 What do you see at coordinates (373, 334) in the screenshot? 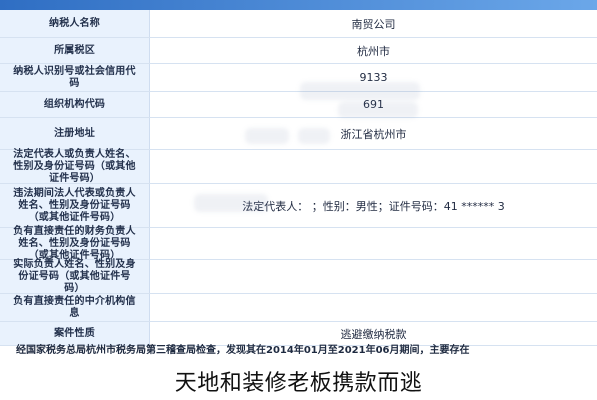
I see `row-value: 逃避缴纳税款` at bounding box center [373, 334].